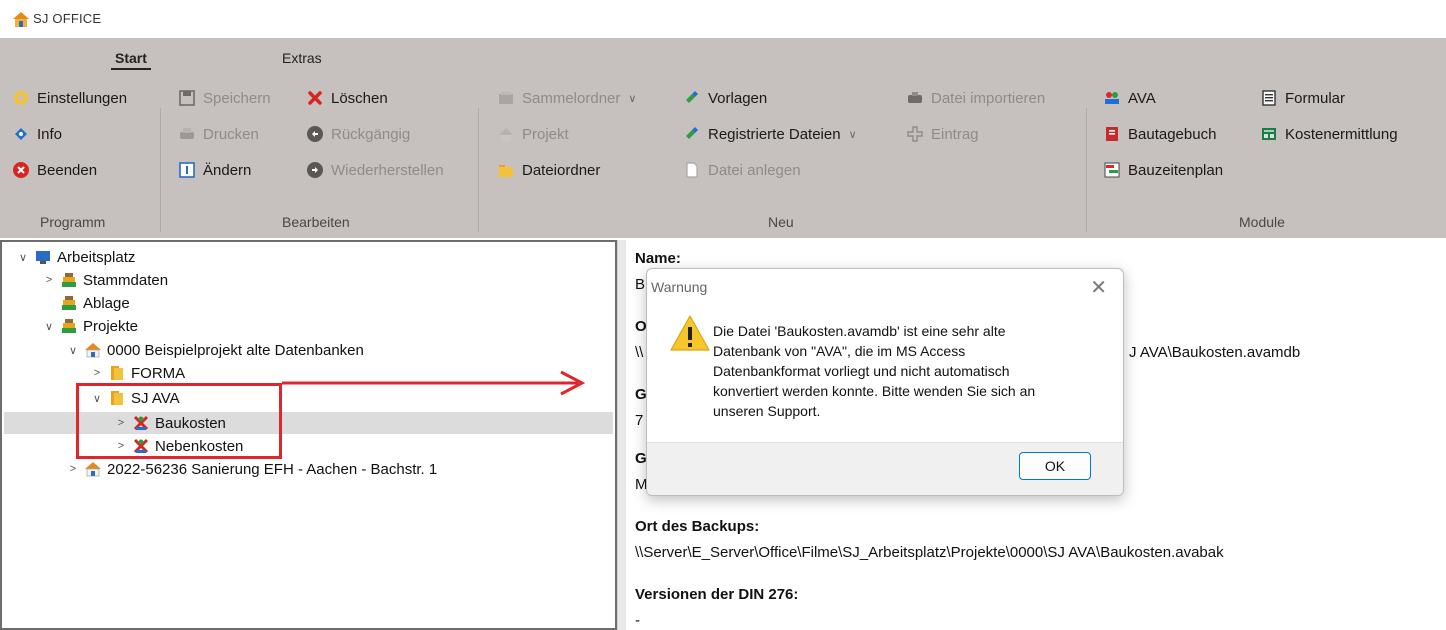 The width and height of the screenshot is (1446, 630). Describe the element at coordinates (1302, 98) in the screenshot. I see `form-button: Formular` at that location.